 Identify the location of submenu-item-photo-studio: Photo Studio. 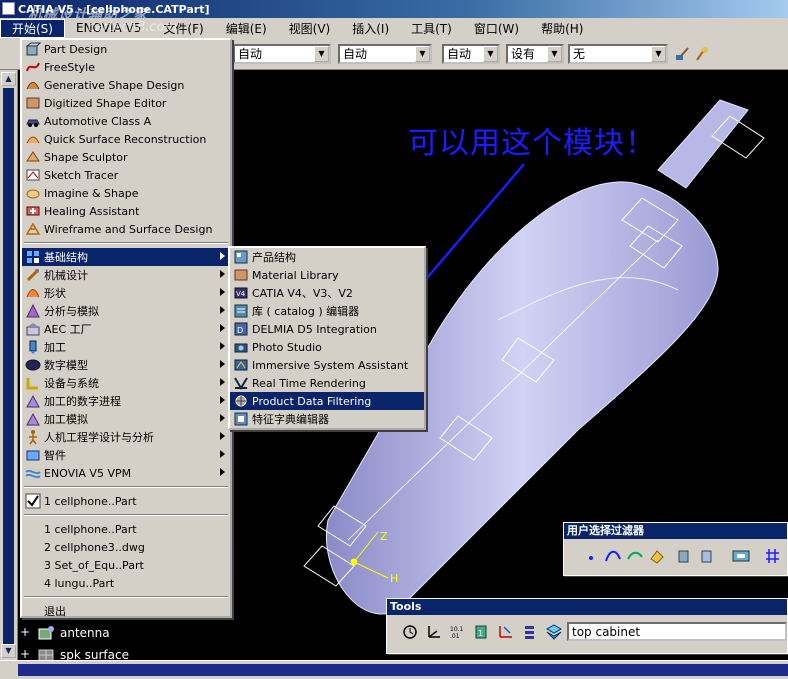
(327, 347).